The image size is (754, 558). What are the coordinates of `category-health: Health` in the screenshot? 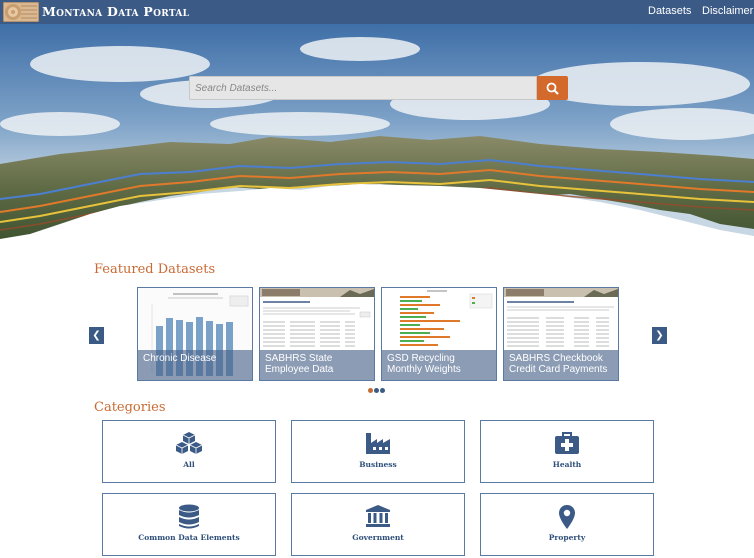 It's located at (567, 451).